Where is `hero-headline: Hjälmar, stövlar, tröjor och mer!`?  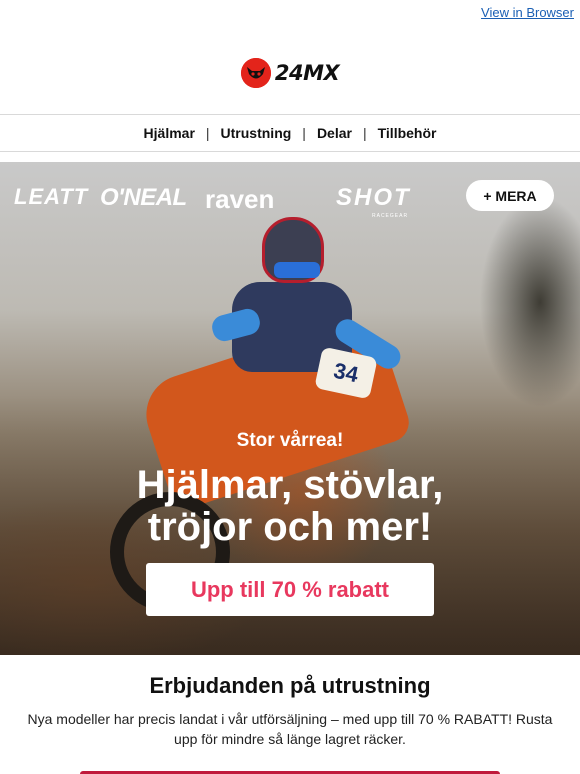
hero-headline: Hjälmar, stövlar, tröjor och mer! is located at coordinates (290, 506).